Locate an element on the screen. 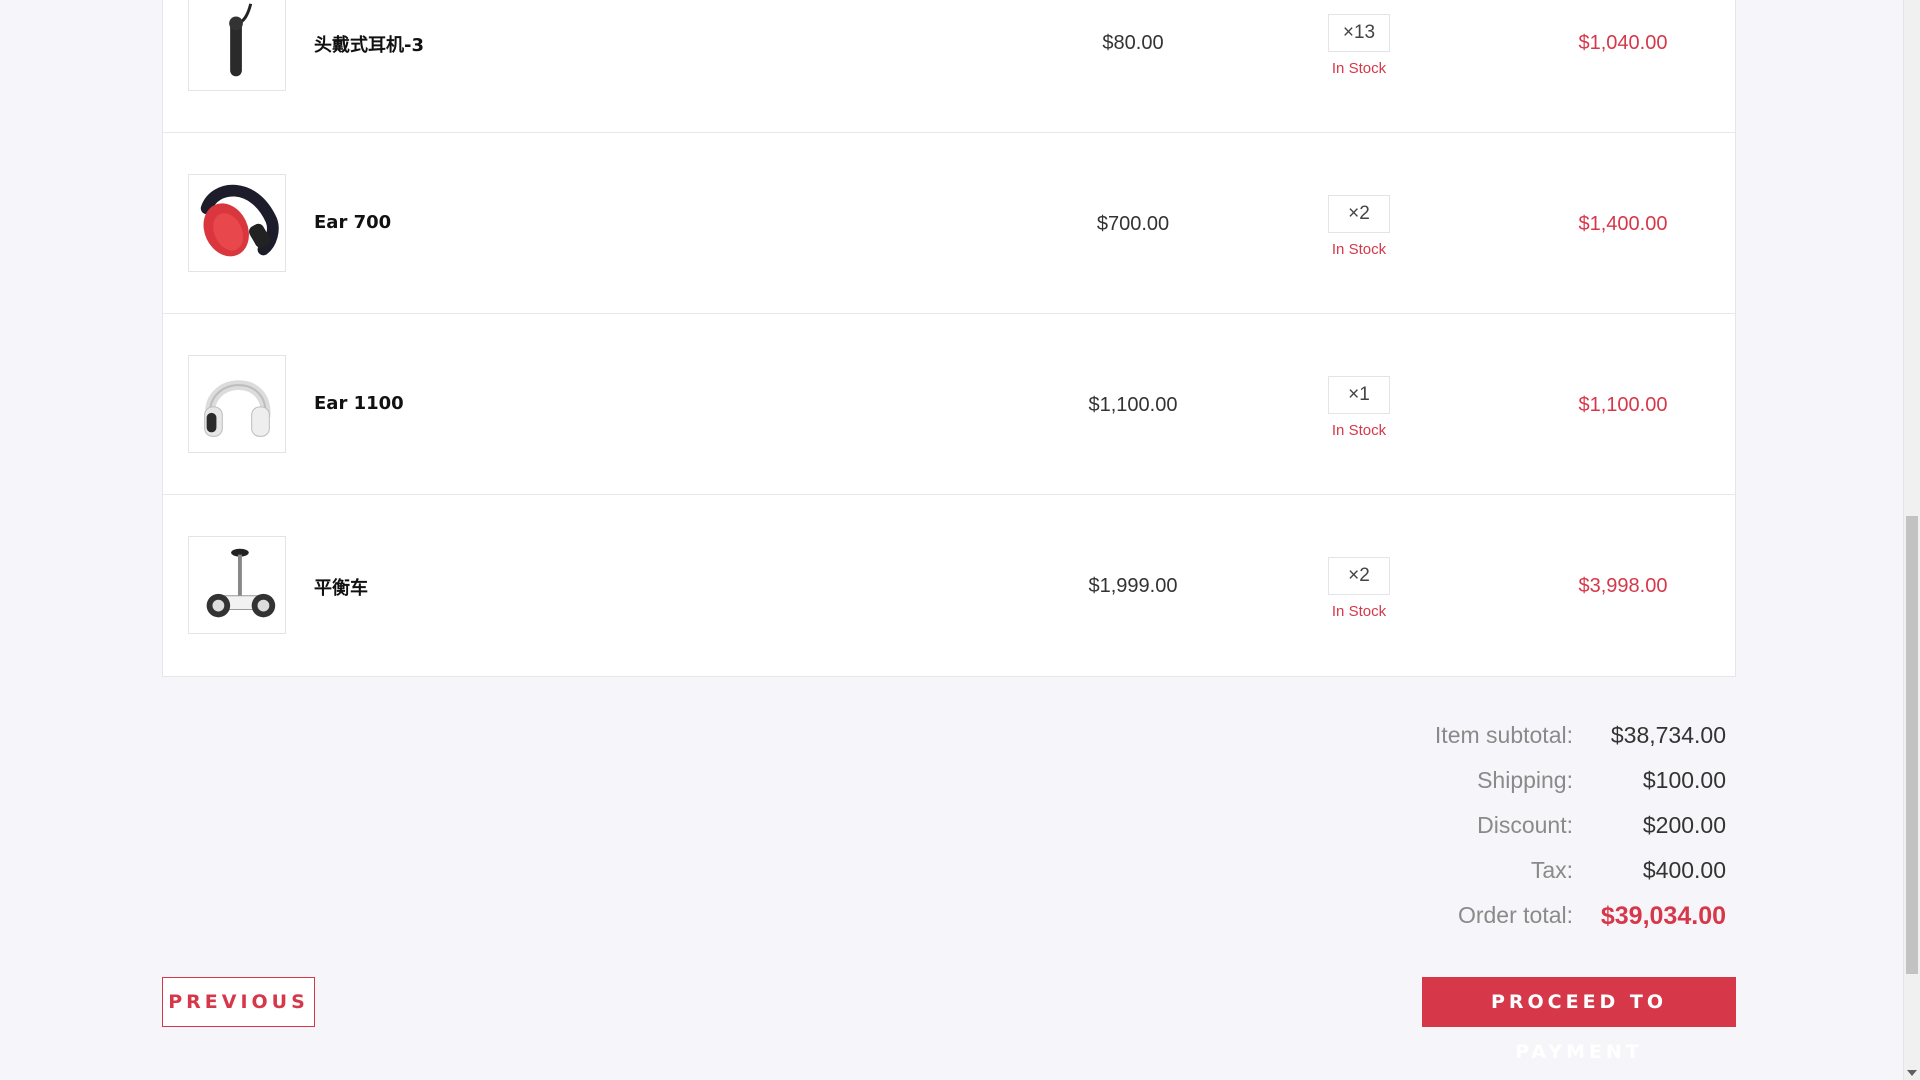 The height and width of the screenshot is (1080, 1920). line-total: $3,998.00 is located at coordinates (1623, 586).